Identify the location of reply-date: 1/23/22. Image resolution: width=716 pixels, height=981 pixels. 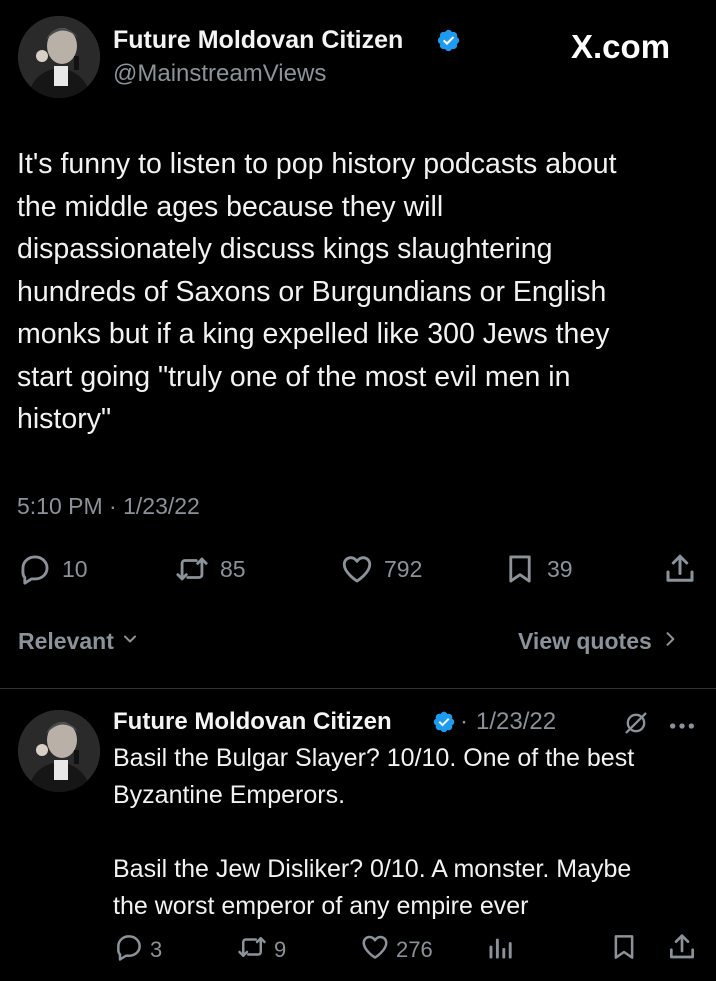
(516, 722).